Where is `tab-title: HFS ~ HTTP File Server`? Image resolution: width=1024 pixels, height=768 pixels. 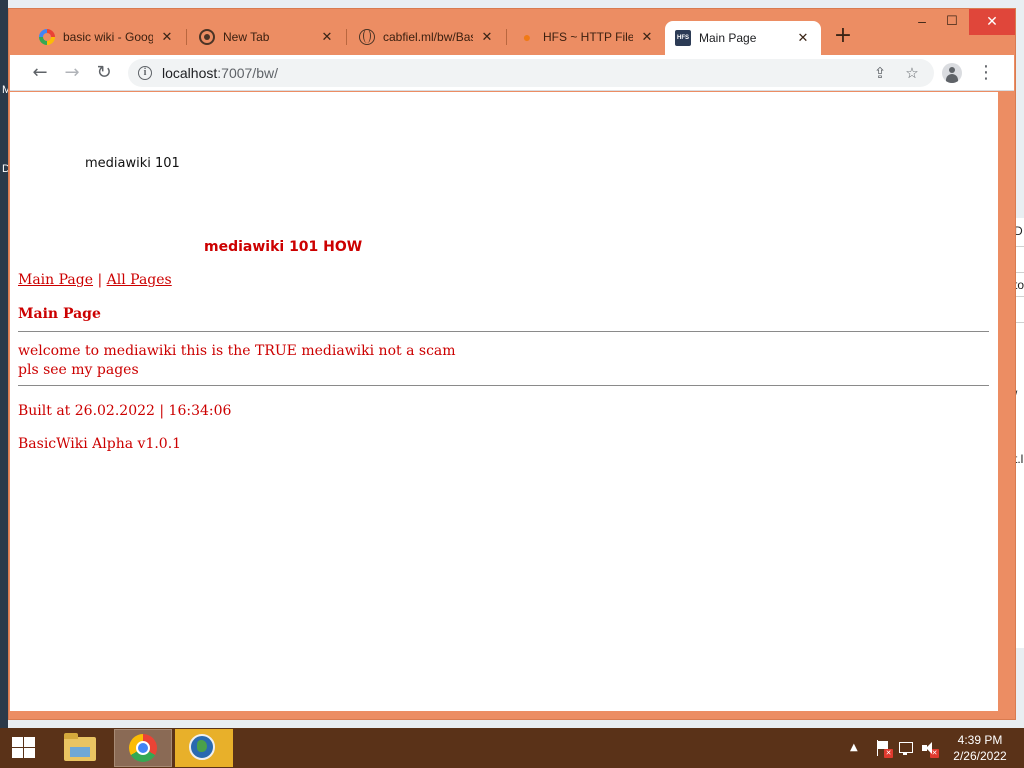 tab-title: HFS ~ HTTP File Server is located at coordinates (588, 37).